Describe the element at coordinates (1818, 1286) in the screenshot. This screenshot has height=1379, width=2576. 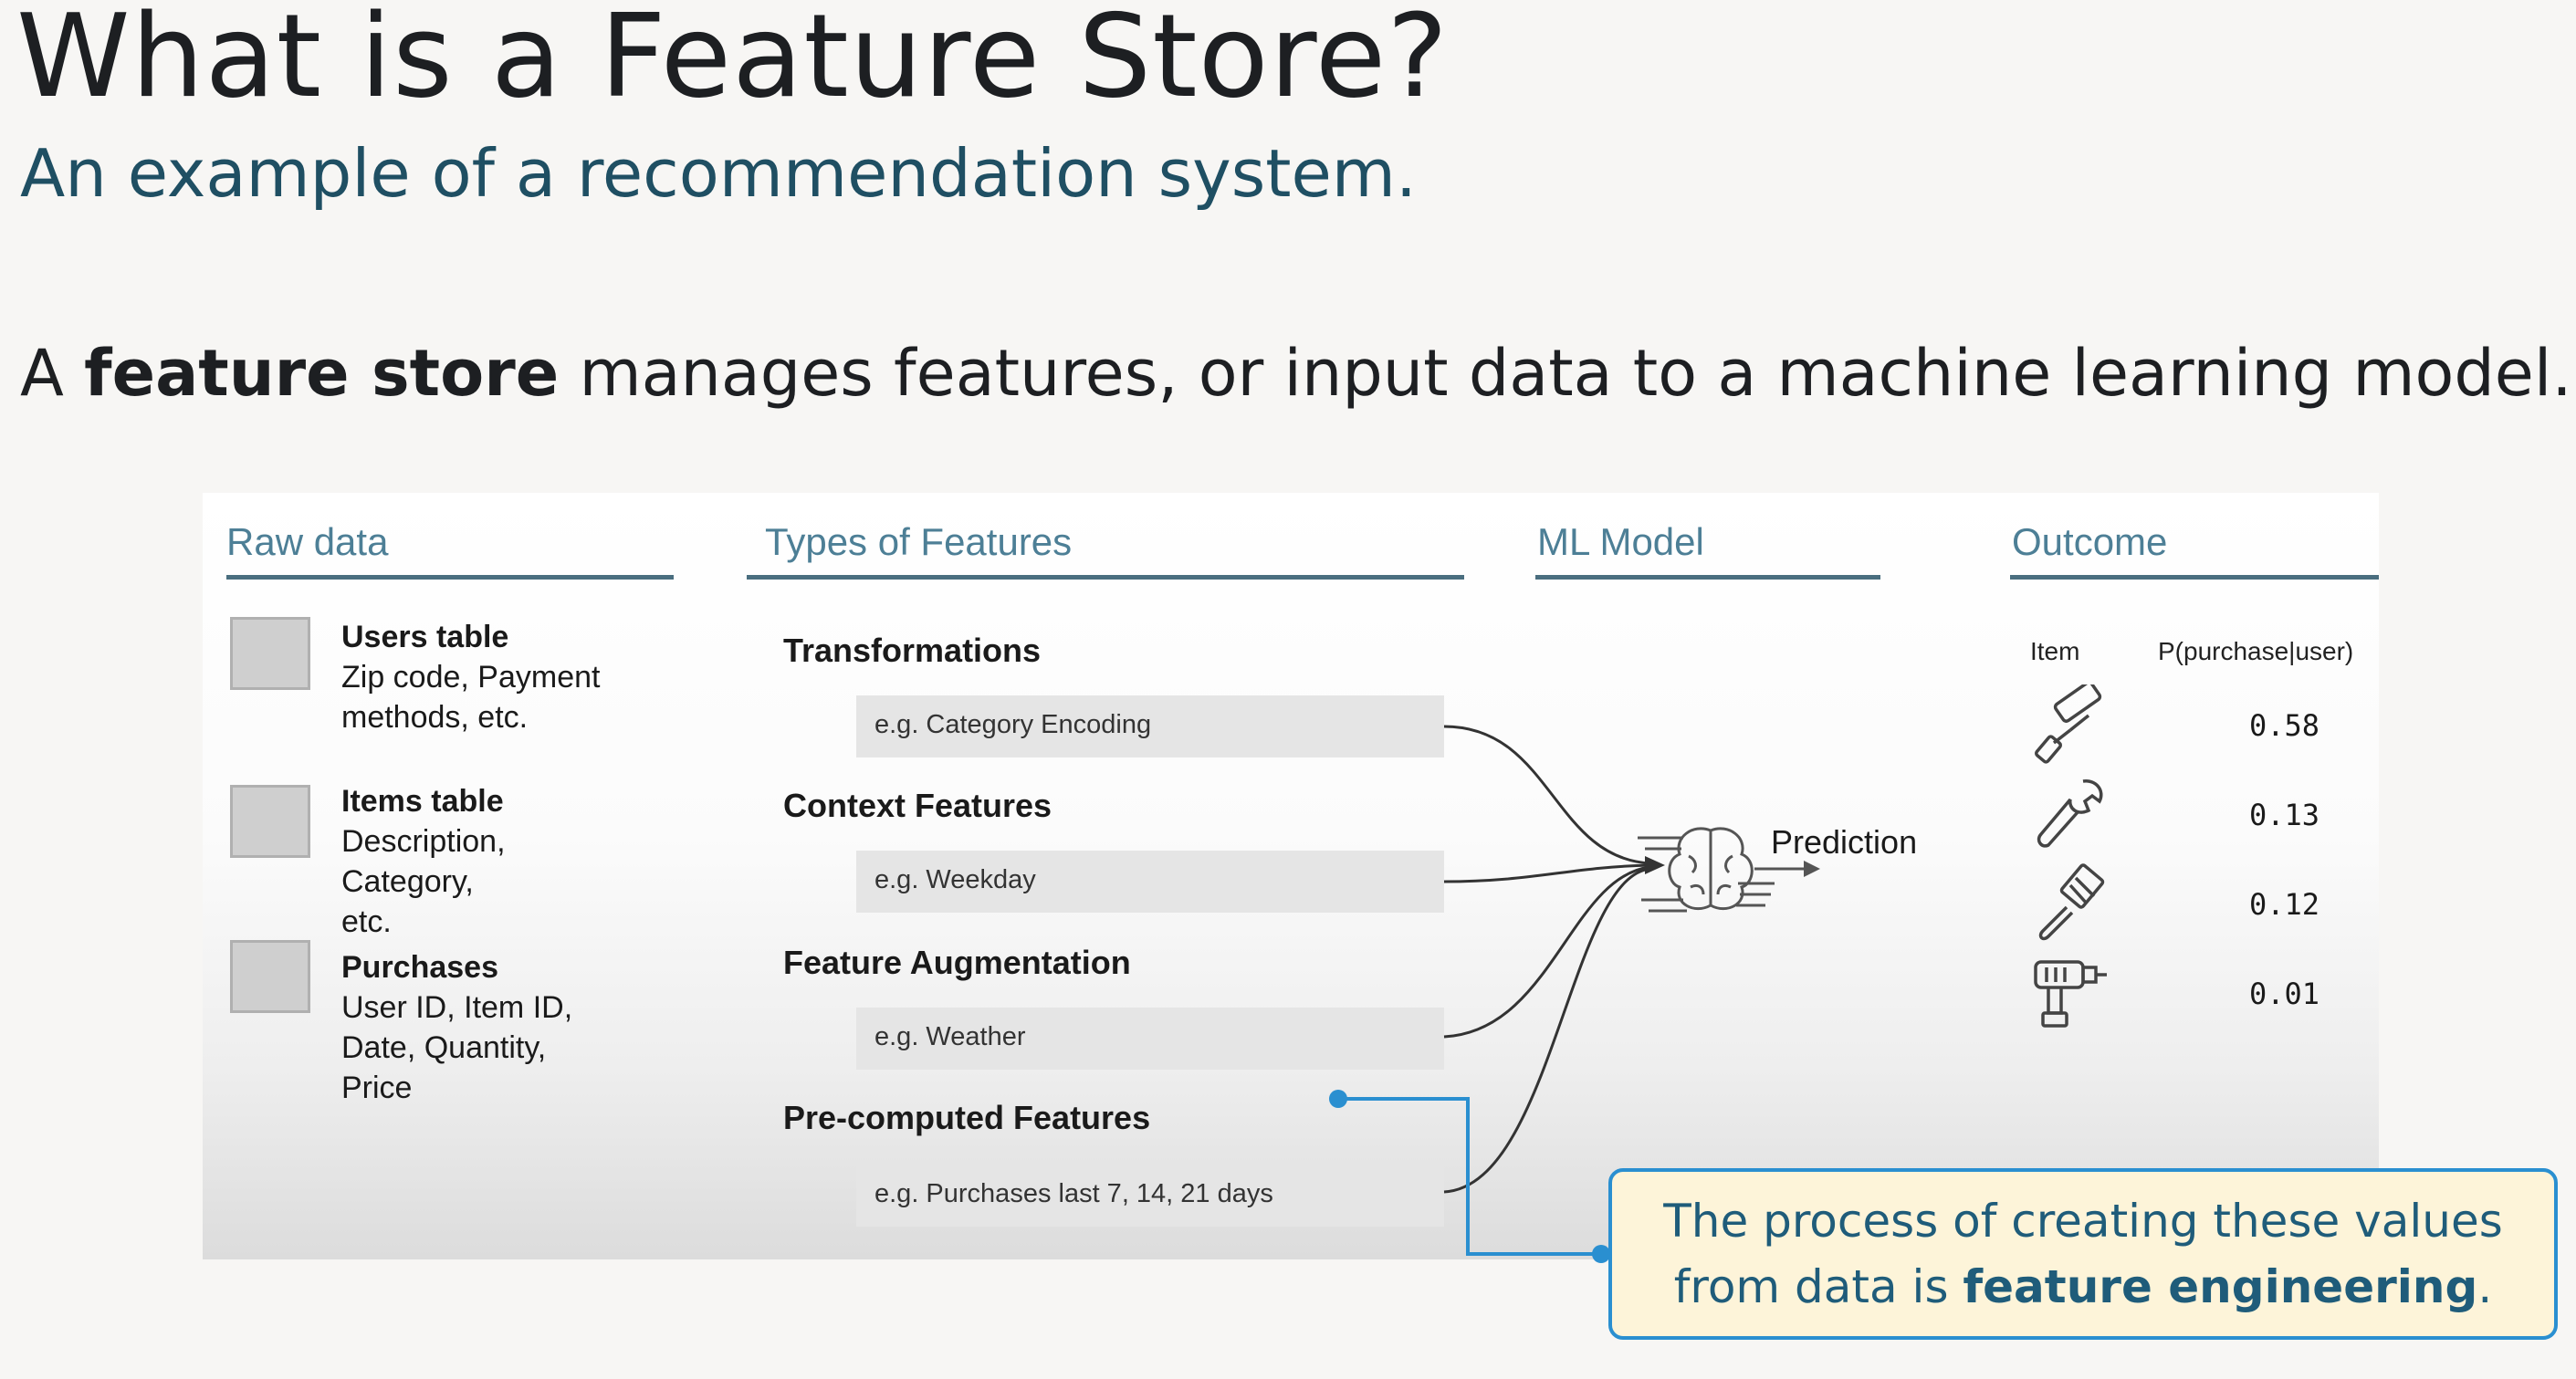
I see `callout-line-2-prefix: from data is` at that location.